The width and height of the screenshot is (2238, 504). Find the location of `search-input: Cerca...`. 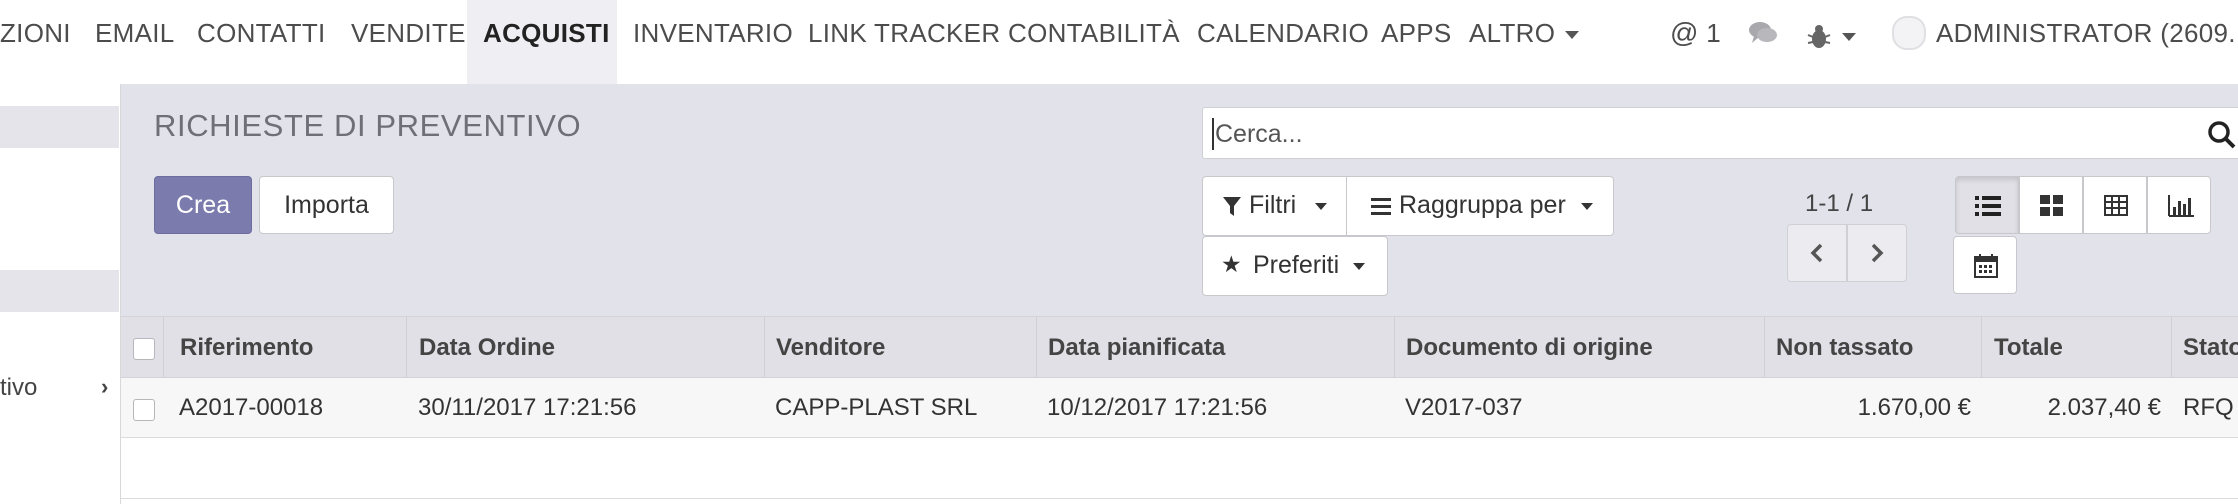

search-input: Cerca... is located at coordinates (1259, 134).